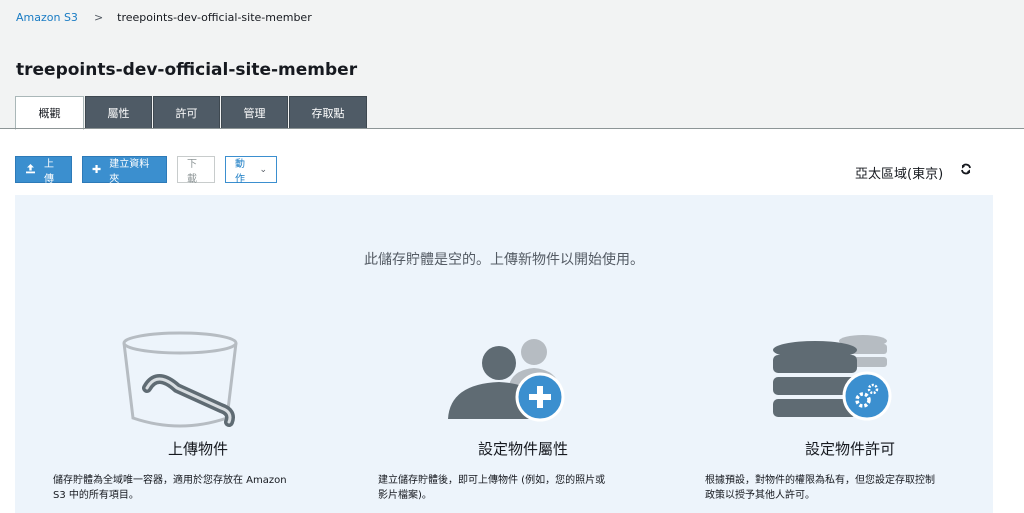  I want to click on actions-dropdown-label: 動作, so click(240, 171).